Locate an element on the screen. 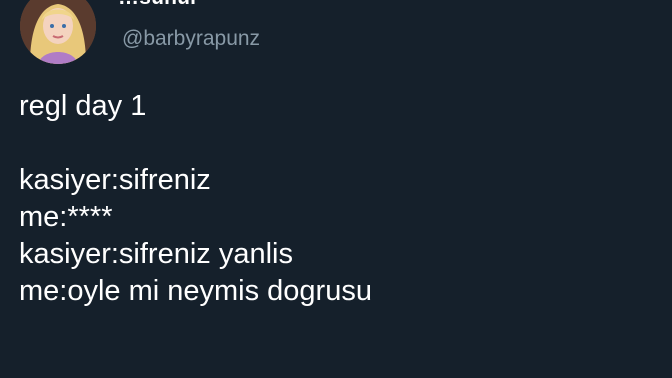 The height and width of the screenshot is (378, 672). avatar is located at coordinates (58, 32).